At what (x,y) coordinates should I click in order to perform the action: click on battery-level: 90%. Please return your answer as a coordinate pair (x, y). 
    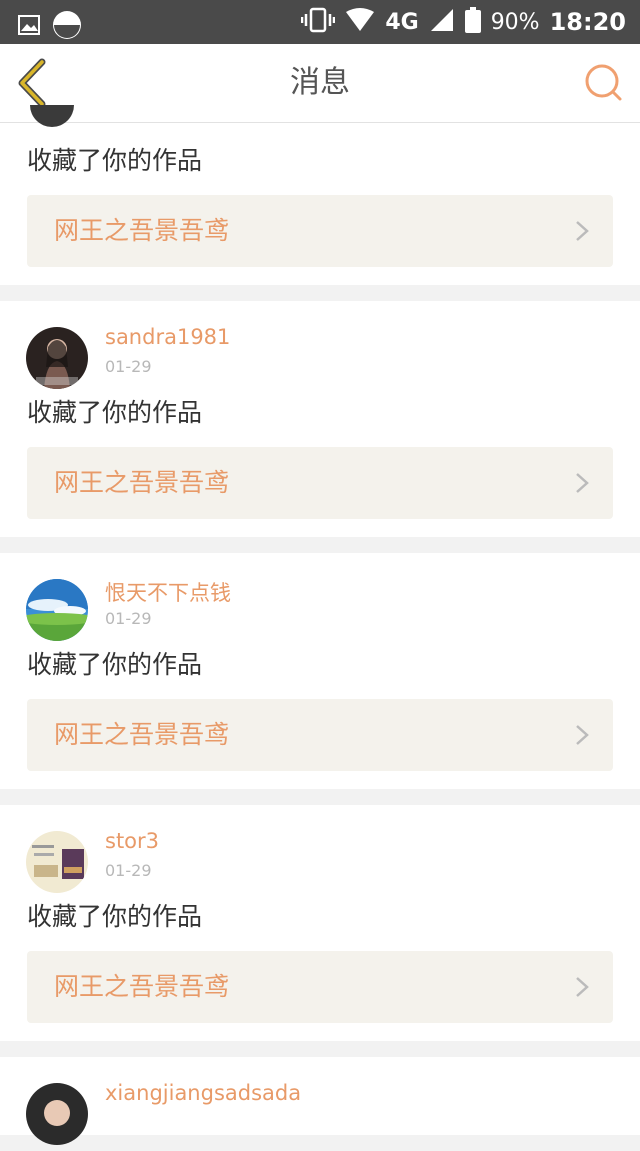
    Looking at the image, I should click on (515, 22).